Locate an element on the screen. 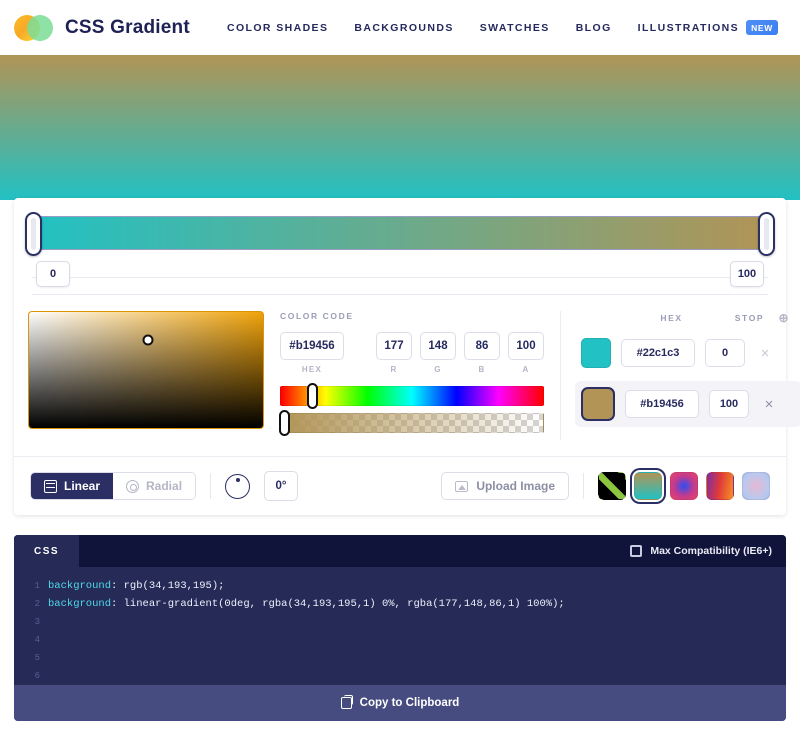  line-number: 3 is located at coordinates (37, 622).